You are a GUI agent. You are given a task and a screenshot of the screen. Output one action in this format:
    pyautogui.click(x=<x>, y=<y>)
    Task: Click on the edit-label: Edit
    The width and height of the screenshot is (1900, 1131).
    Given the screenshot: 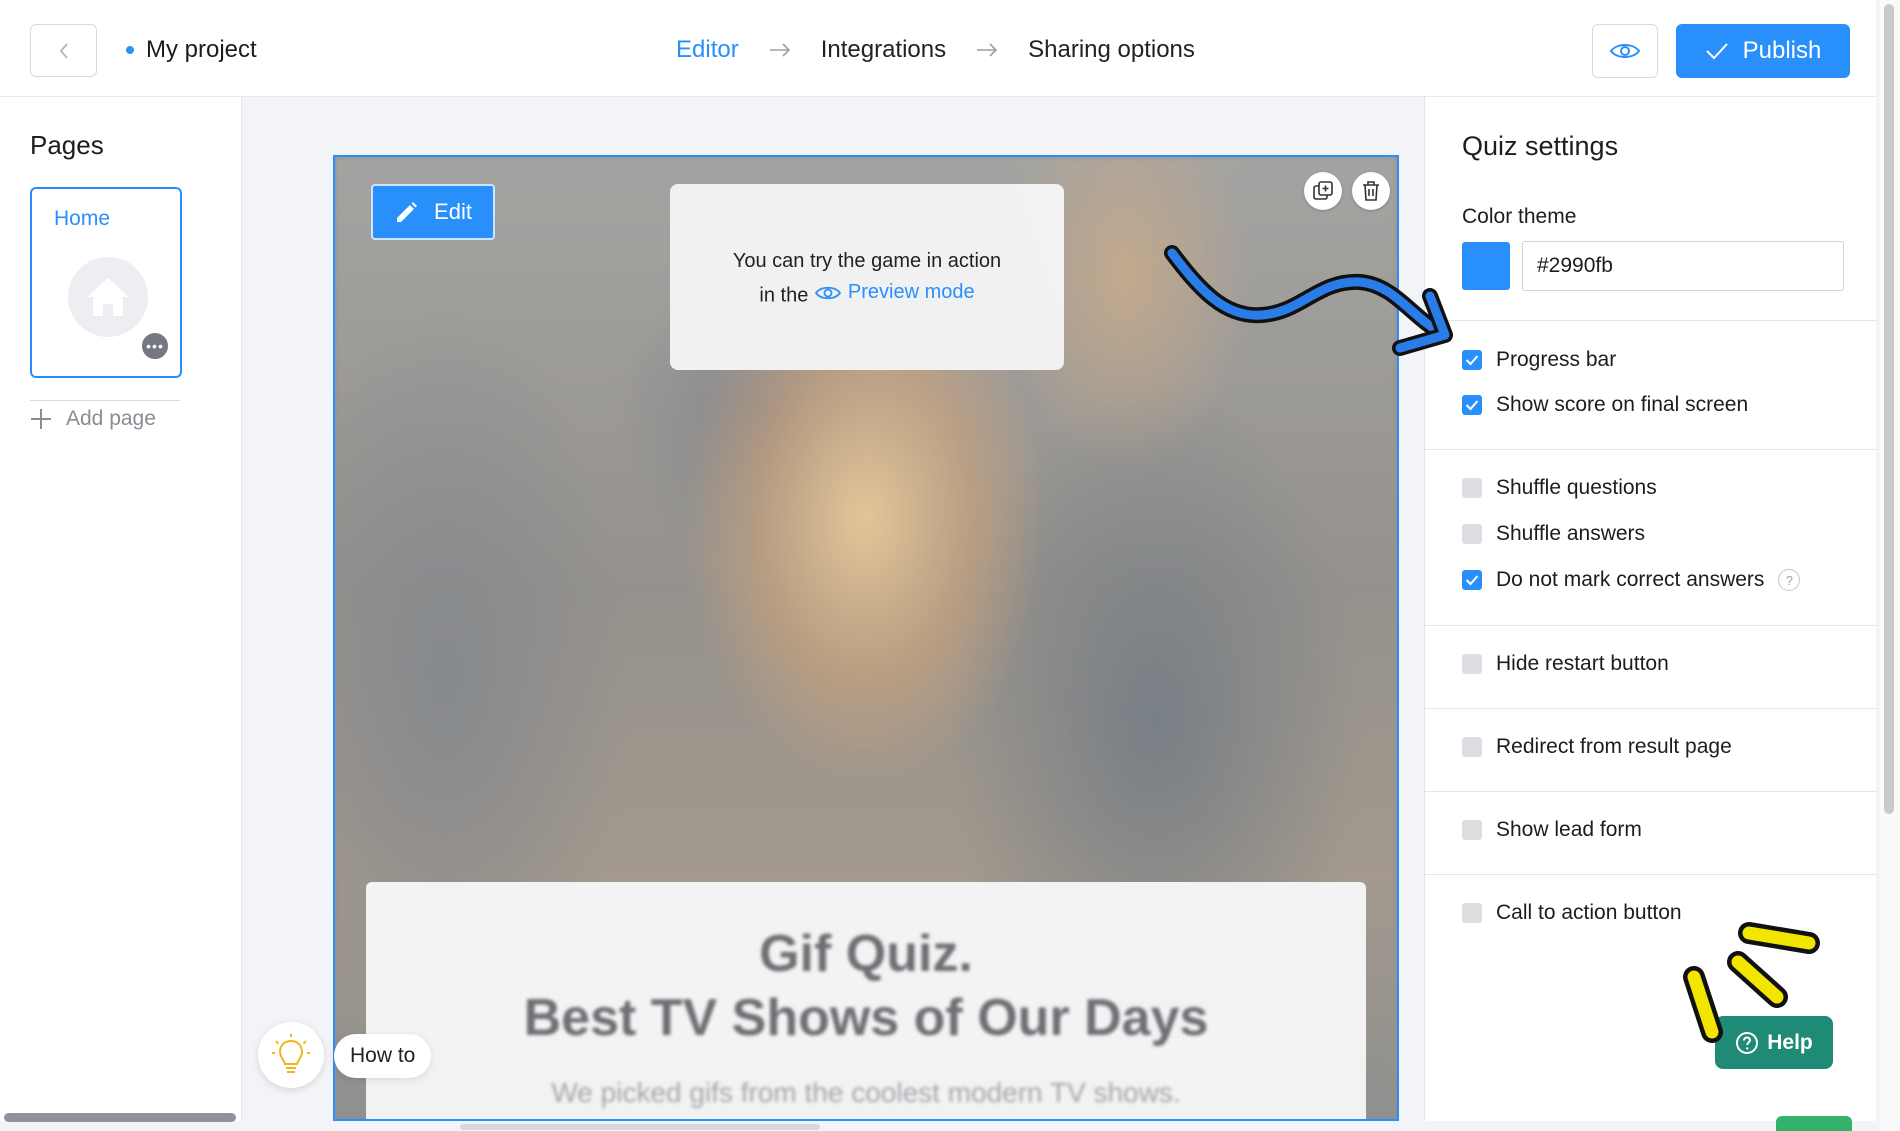 What is the action you would take?
    pyautogui.click(x=453, y=211)
    